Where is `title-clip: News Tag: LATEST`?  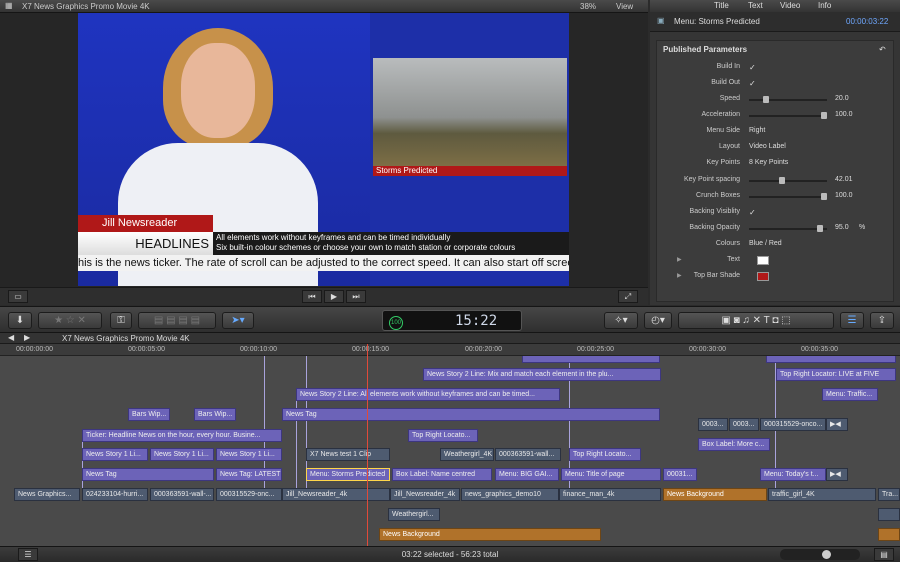 title-clip: News Tag: LATEST is located at coordinates (249, 474).